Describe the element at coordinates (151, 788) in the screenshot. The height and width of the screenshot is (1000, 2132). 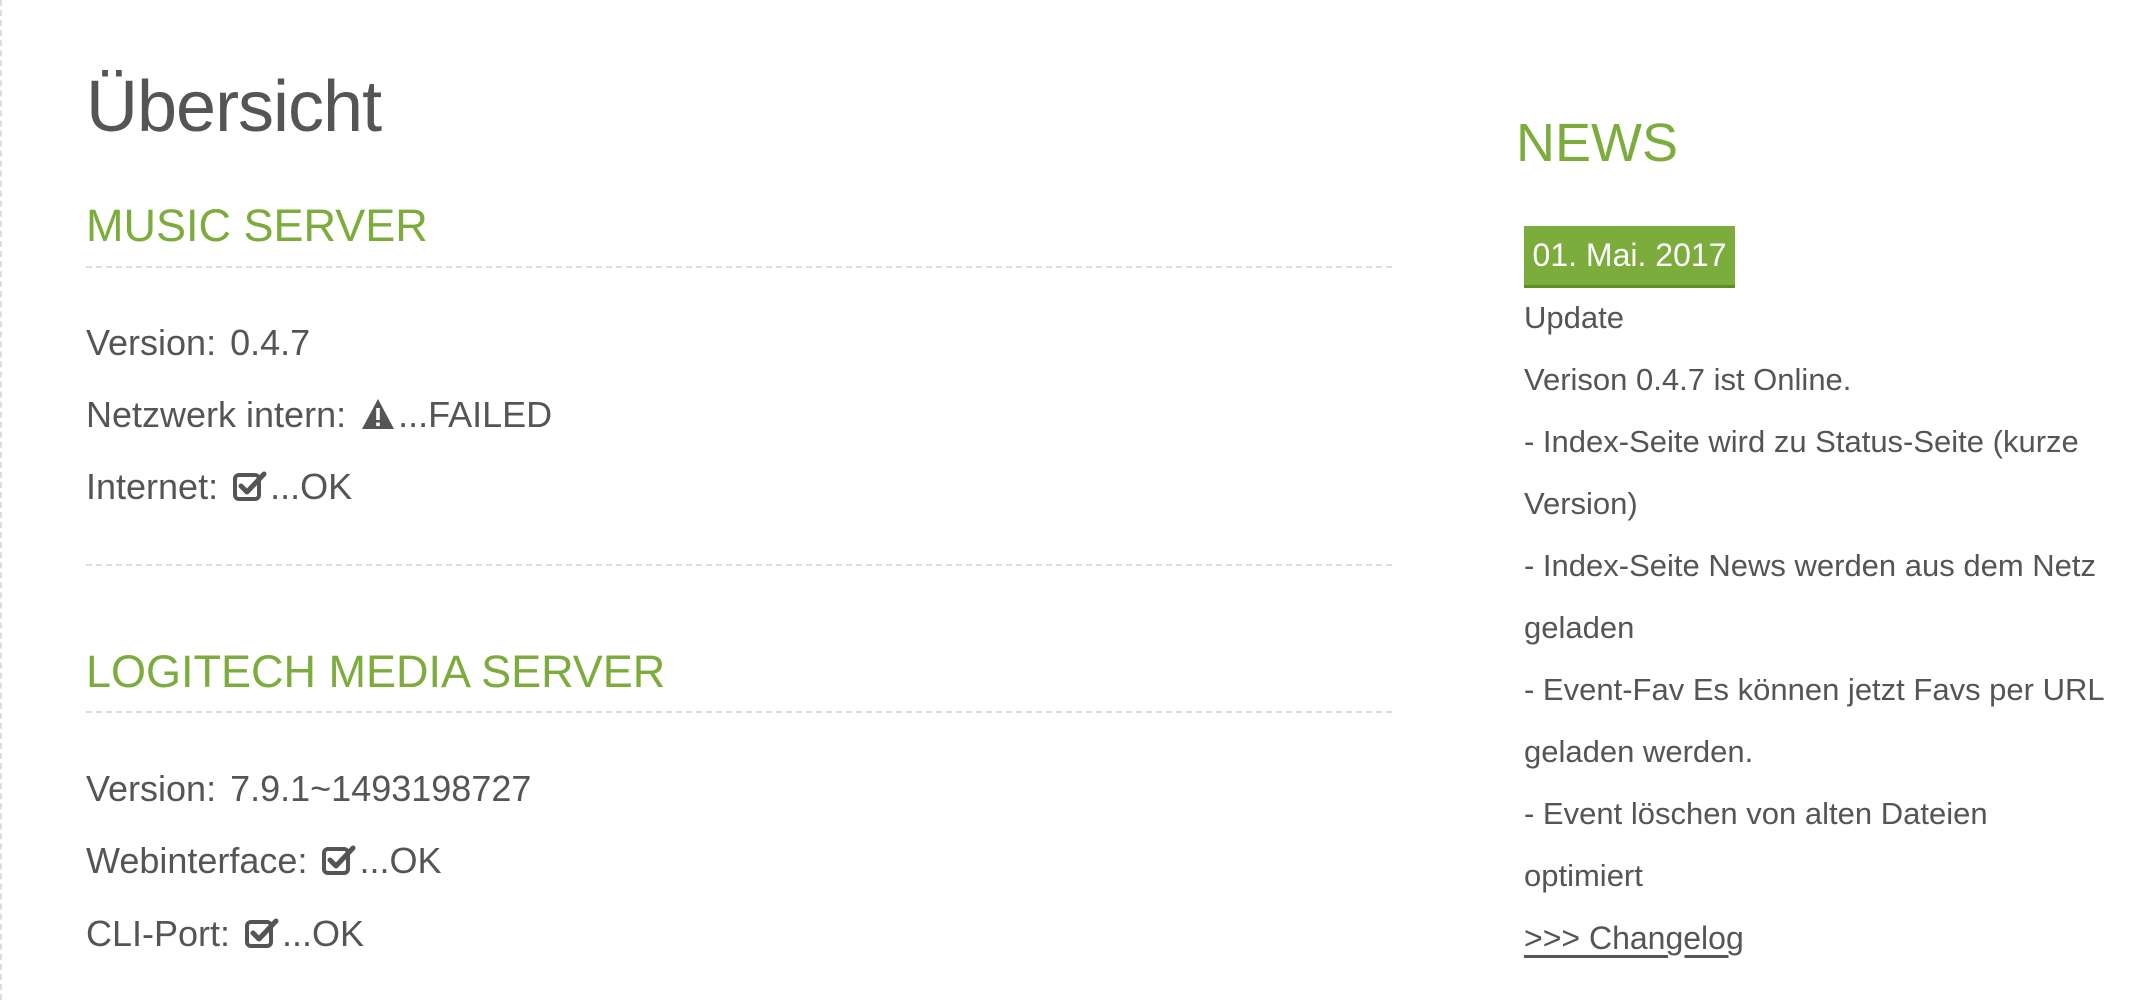
I see `lms-version-label: Version:` at that location.